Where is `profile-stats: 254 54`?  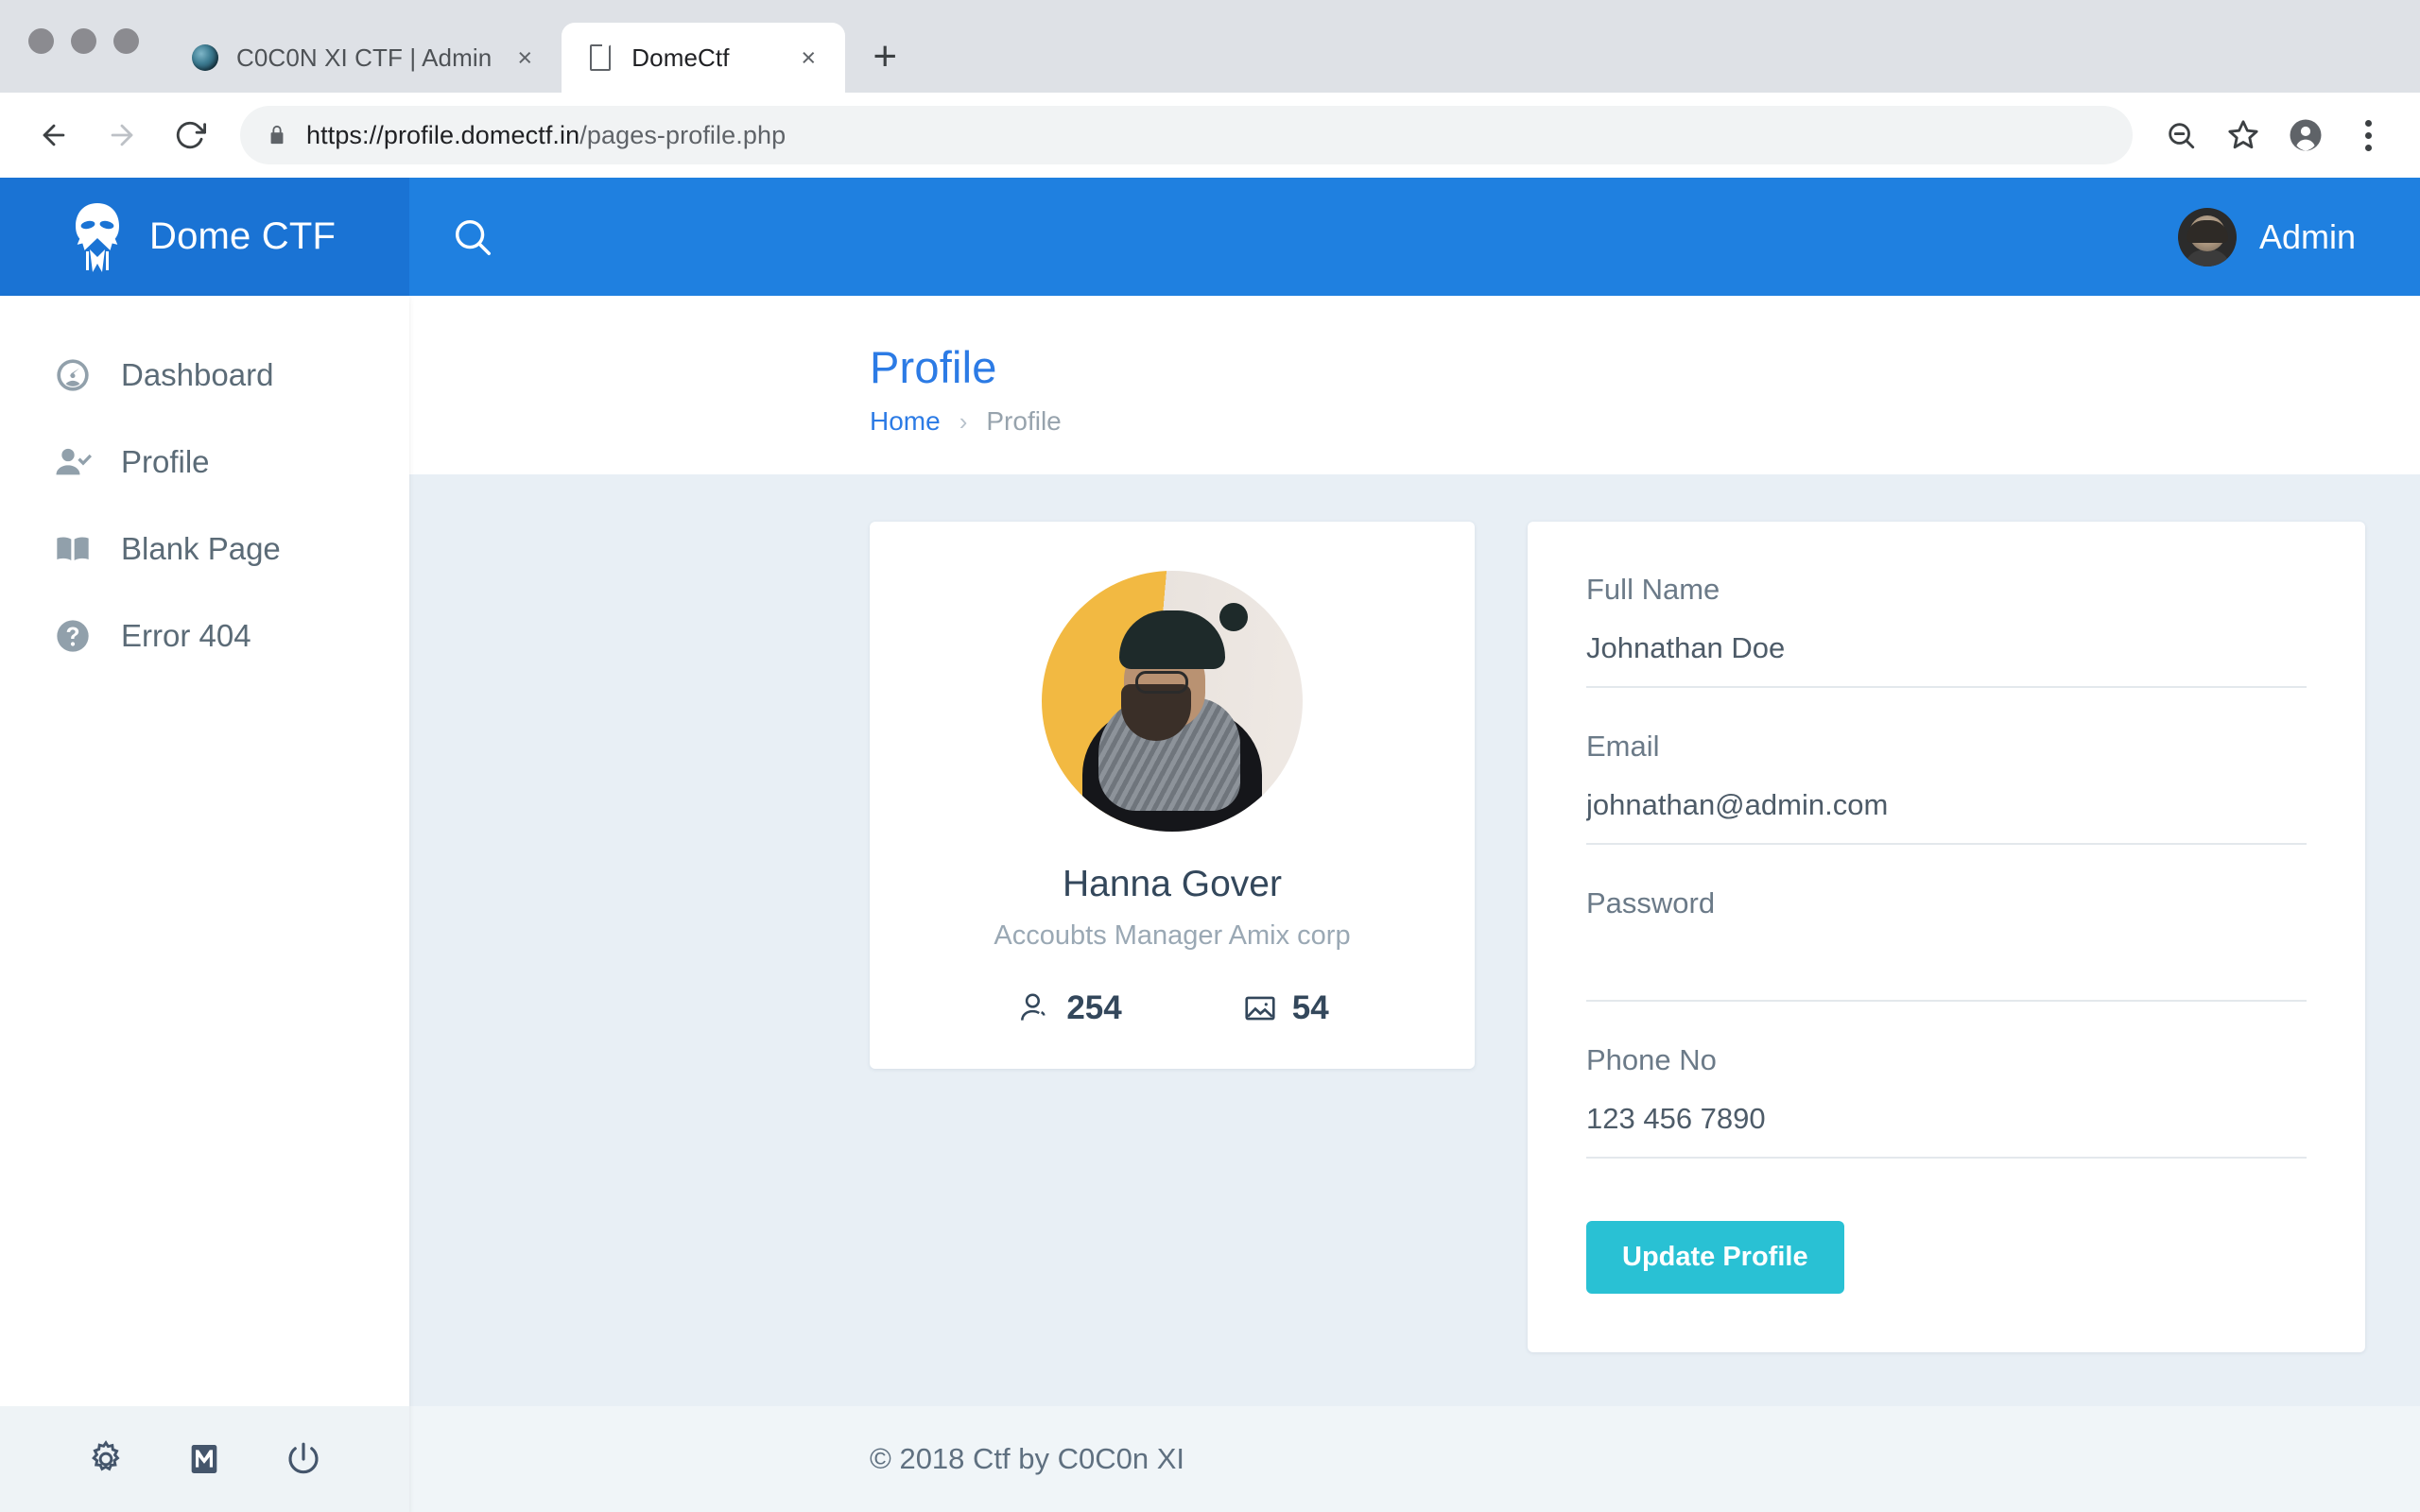
profile-stats: 254 54 is located at coordinates (1172, 1008).